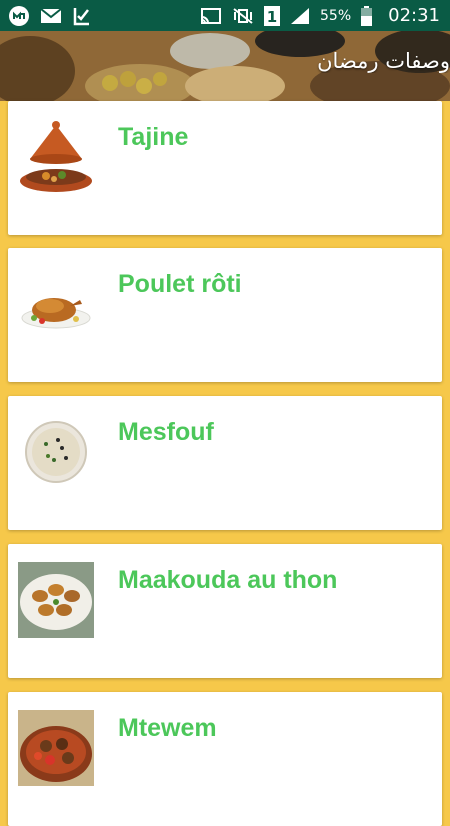 The height and width of the screenshot is (826, 450). I want to click on tajine-image, so click(56, 157).